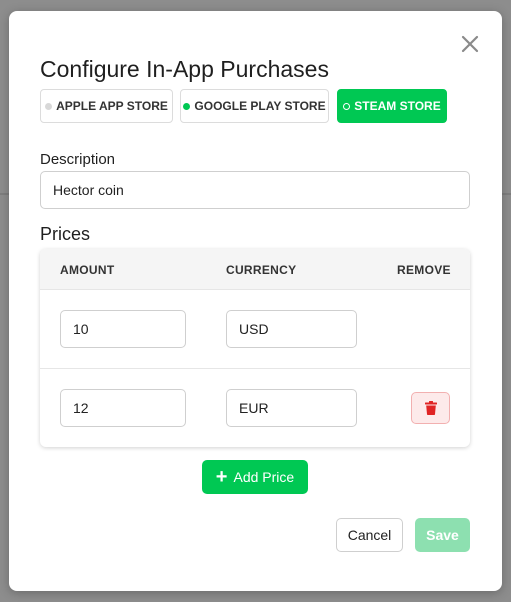  I want to click on modal-title: Configure In-App Purchases, so click(184, 69).